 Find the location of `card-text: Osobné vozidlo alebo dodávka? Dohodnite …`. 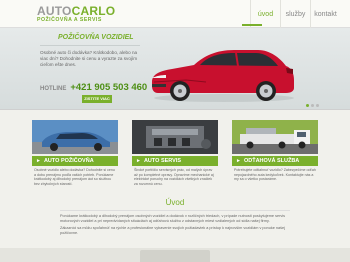

card-text: Osobné vozidlo alebo dodávka? Dohodnite … is located at coordinates (74, 177).